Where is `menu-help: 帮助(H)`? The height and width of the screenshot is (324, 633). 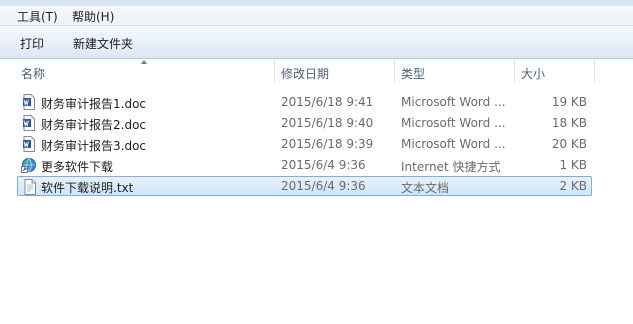
menu-help: 帮助(H) is located at coordinates (93, 16).